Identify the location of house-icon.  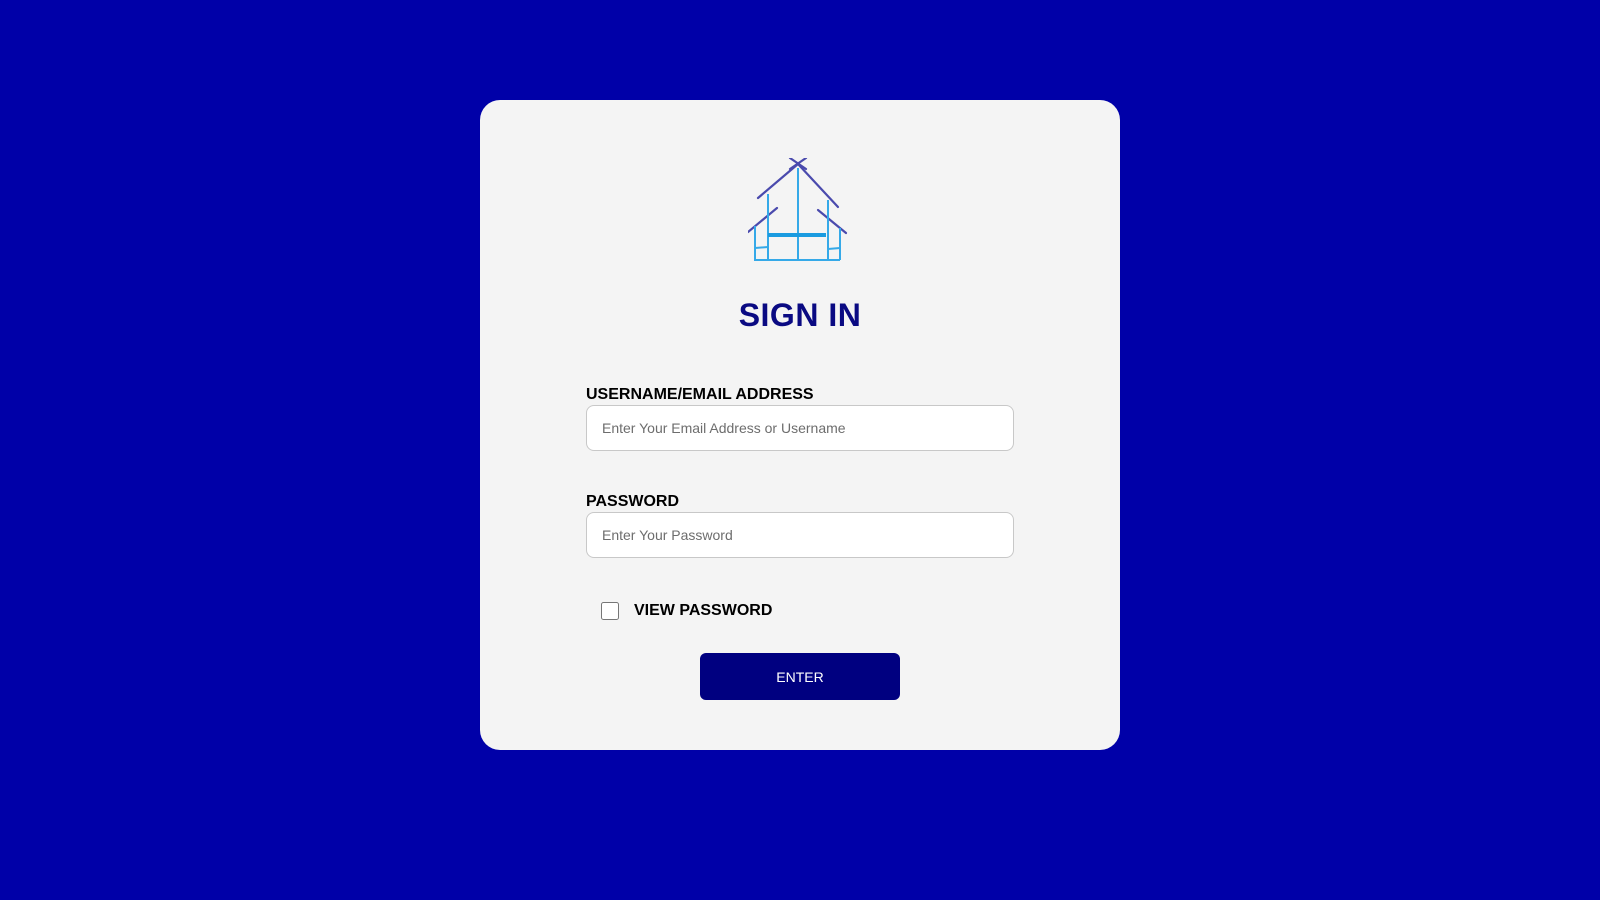
(798, 209).